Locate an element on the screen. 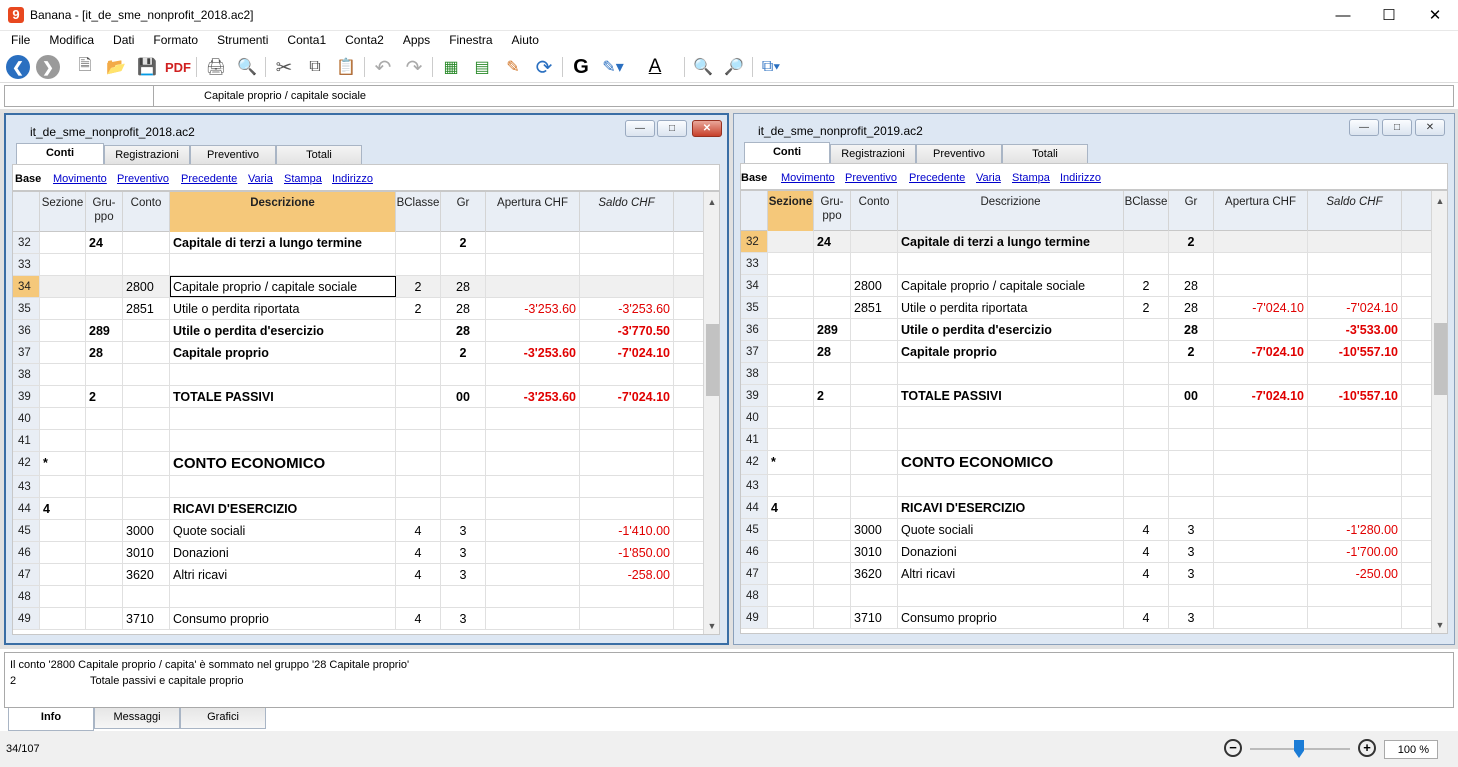 The width and height of the screenshot is (1458, 767). cell-saldo: -3'533.00 is located at coordinates (1355, 329).